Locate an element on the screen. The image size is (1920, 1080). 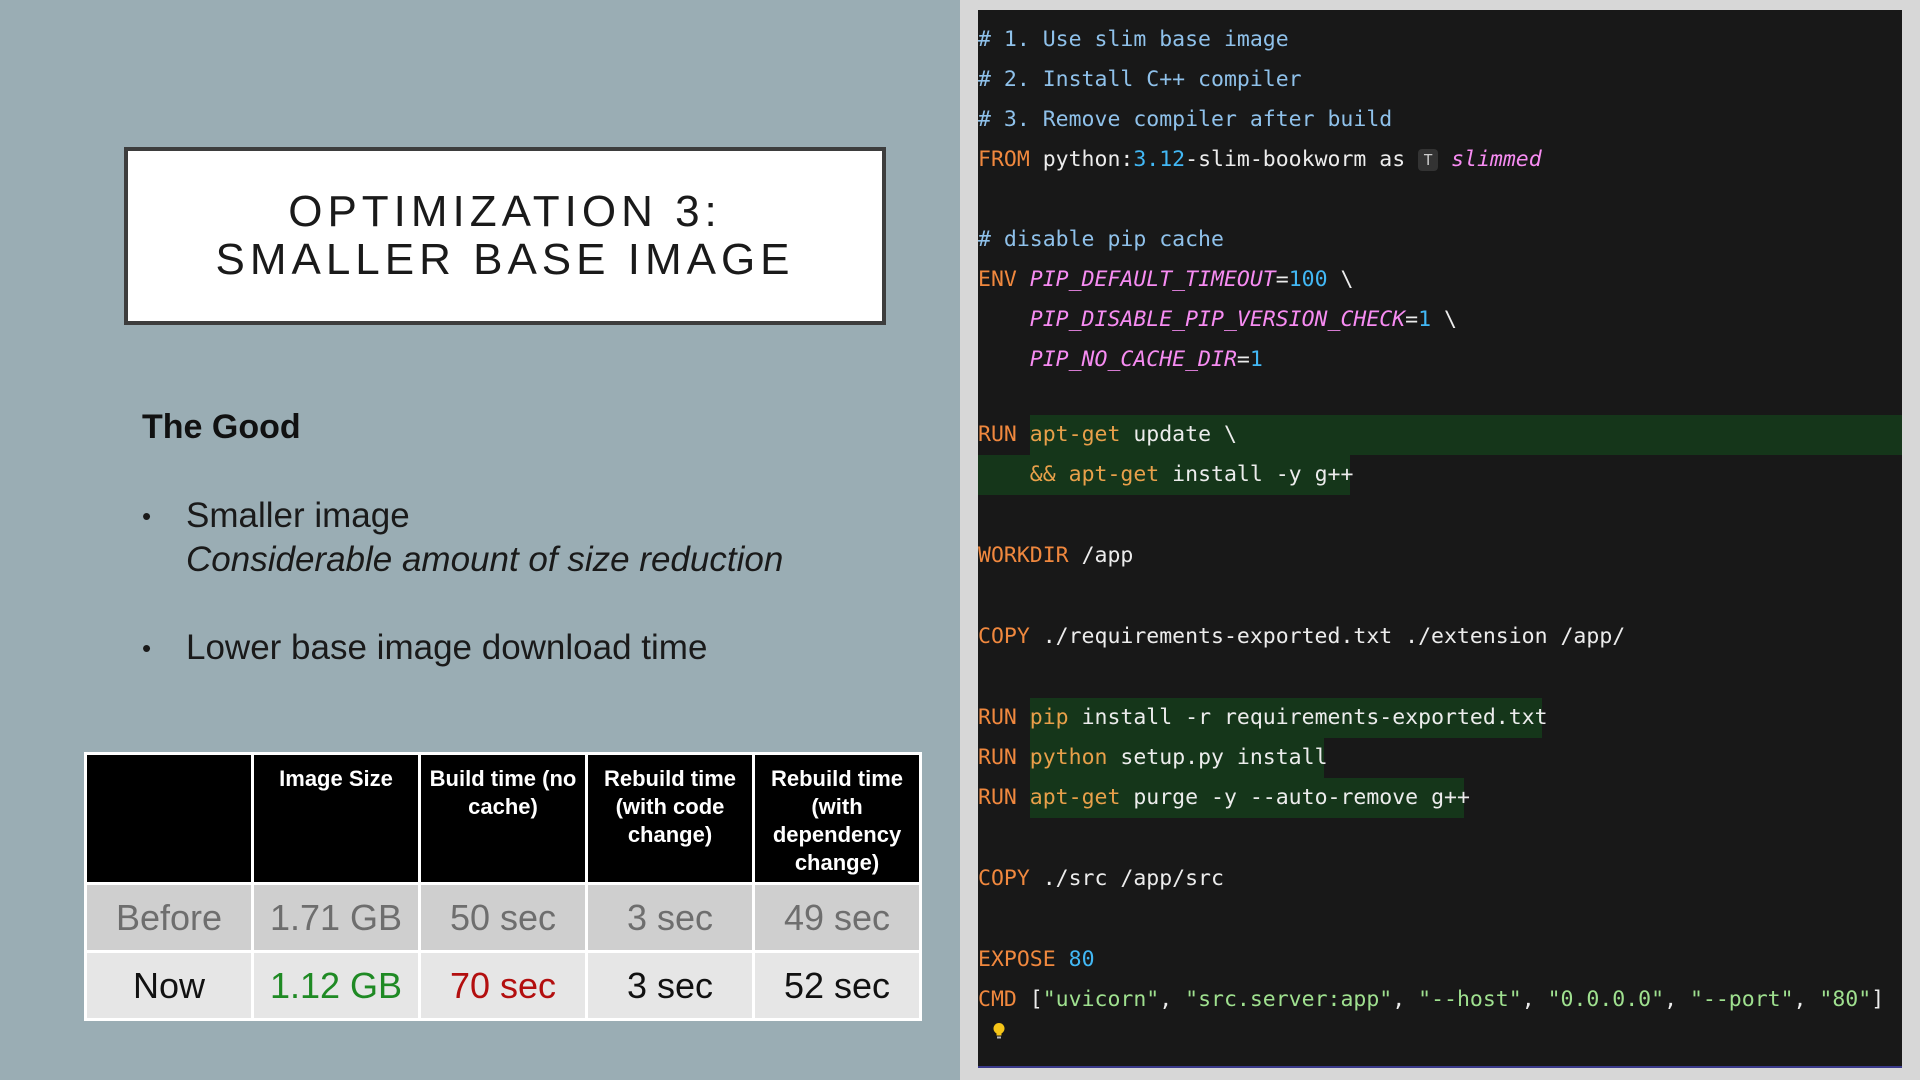
code-token: "src.server:app" is located at coordinates (1289, 999).